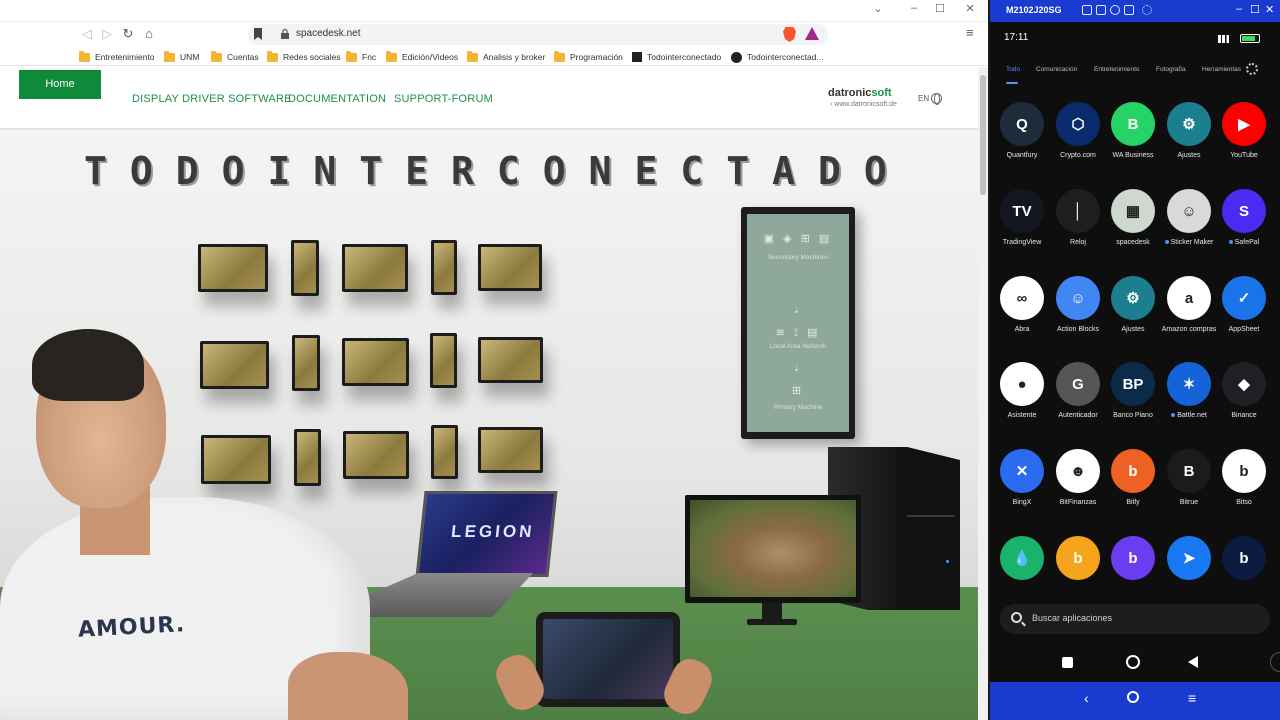  What do you see at coordinates (983, 135) in the screenshot?
I see `scrollbar-thumb` at bounding box center [983, 135].